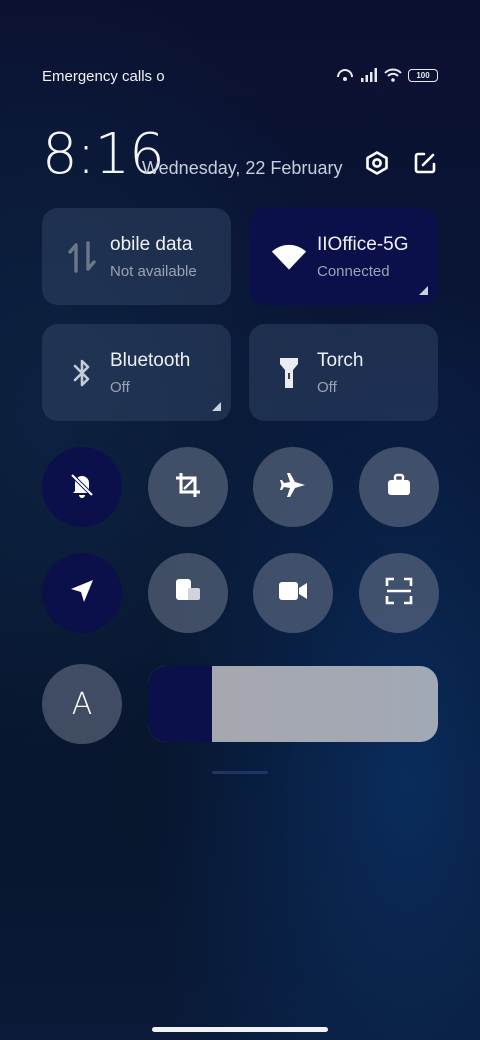  I want to click on auto-brightness-button: A, so click(82, 704).